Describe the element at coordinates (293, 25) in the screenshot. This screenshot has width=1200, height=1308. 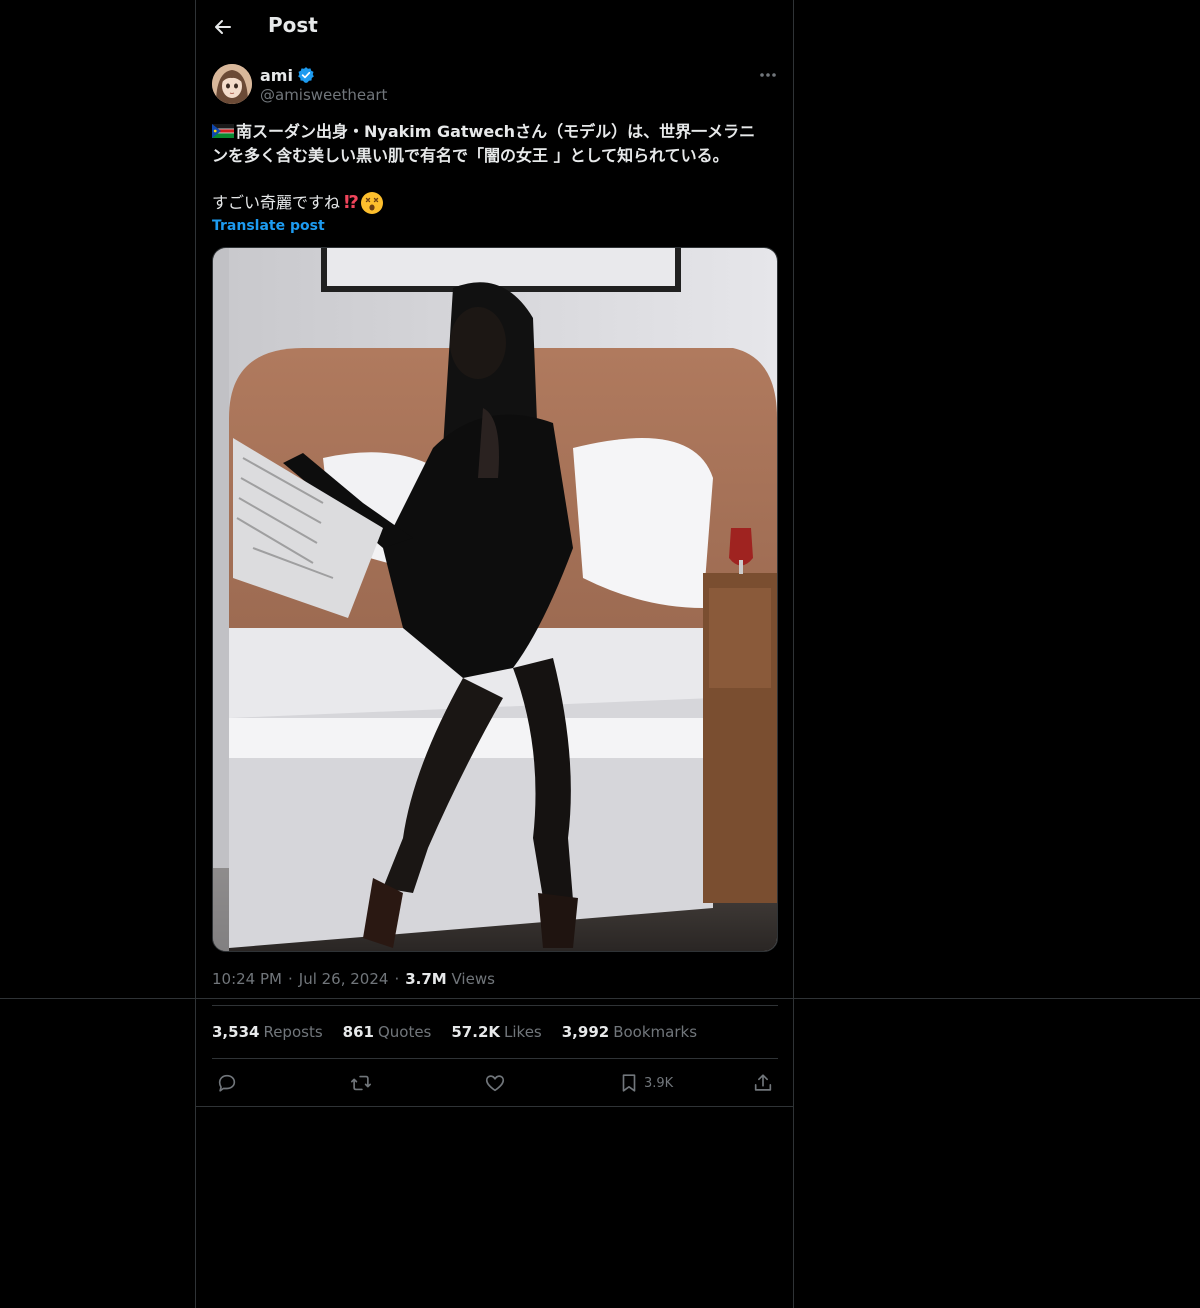
I see `page-title: Post` at that location.